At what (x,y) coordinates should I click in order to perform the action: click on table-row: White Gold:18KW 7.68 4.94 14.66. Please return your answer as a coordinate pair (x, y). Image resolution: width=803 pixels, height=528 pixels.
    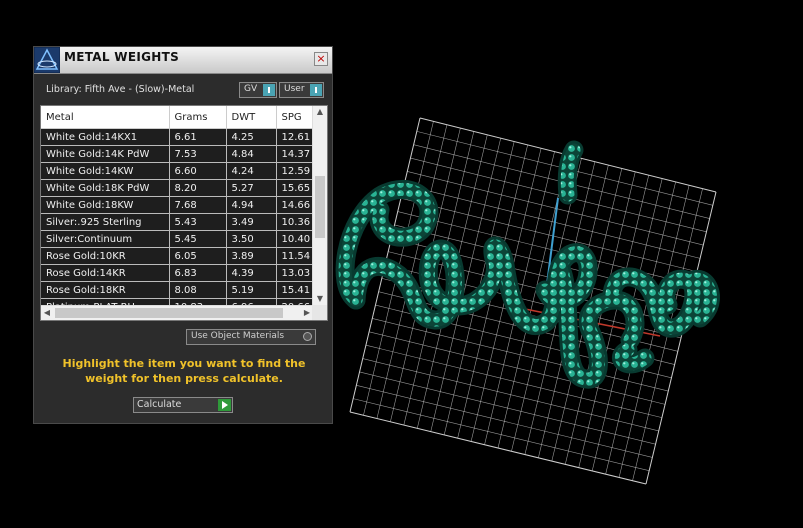
    Looking at the image, I should click on (177, 205).